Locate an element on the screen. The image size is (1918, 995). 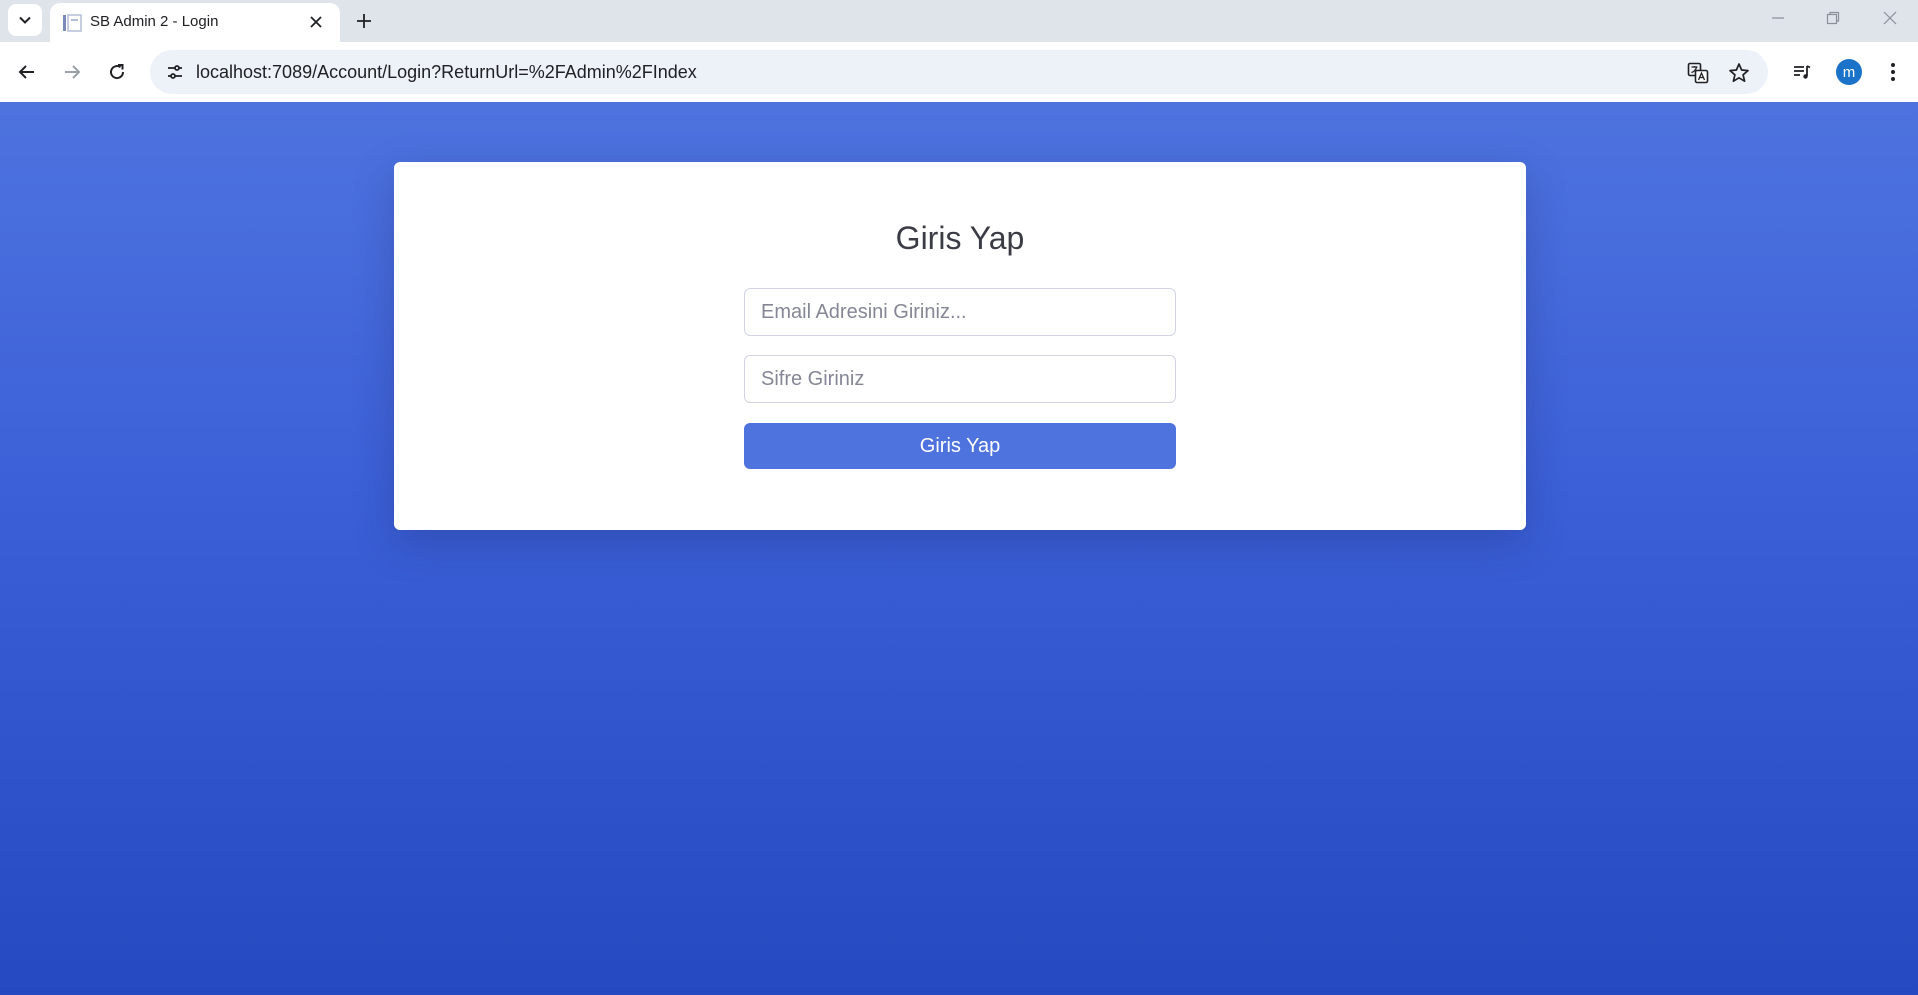
minimize-button is located at coordinates (1778, 18).